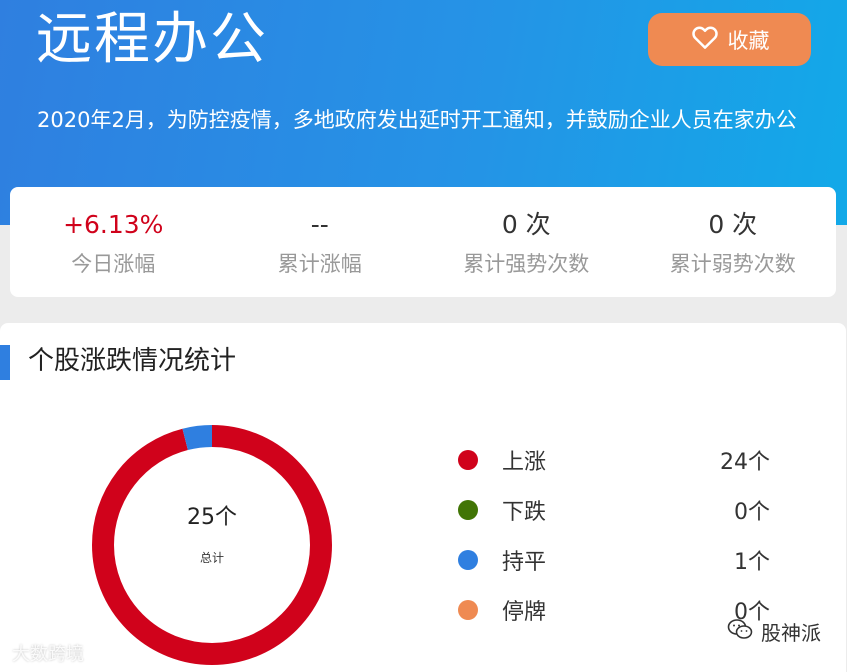 The height and width of the screenshot is (672, 847). I want to click on page-title: 远程办公, so click(152, 39).